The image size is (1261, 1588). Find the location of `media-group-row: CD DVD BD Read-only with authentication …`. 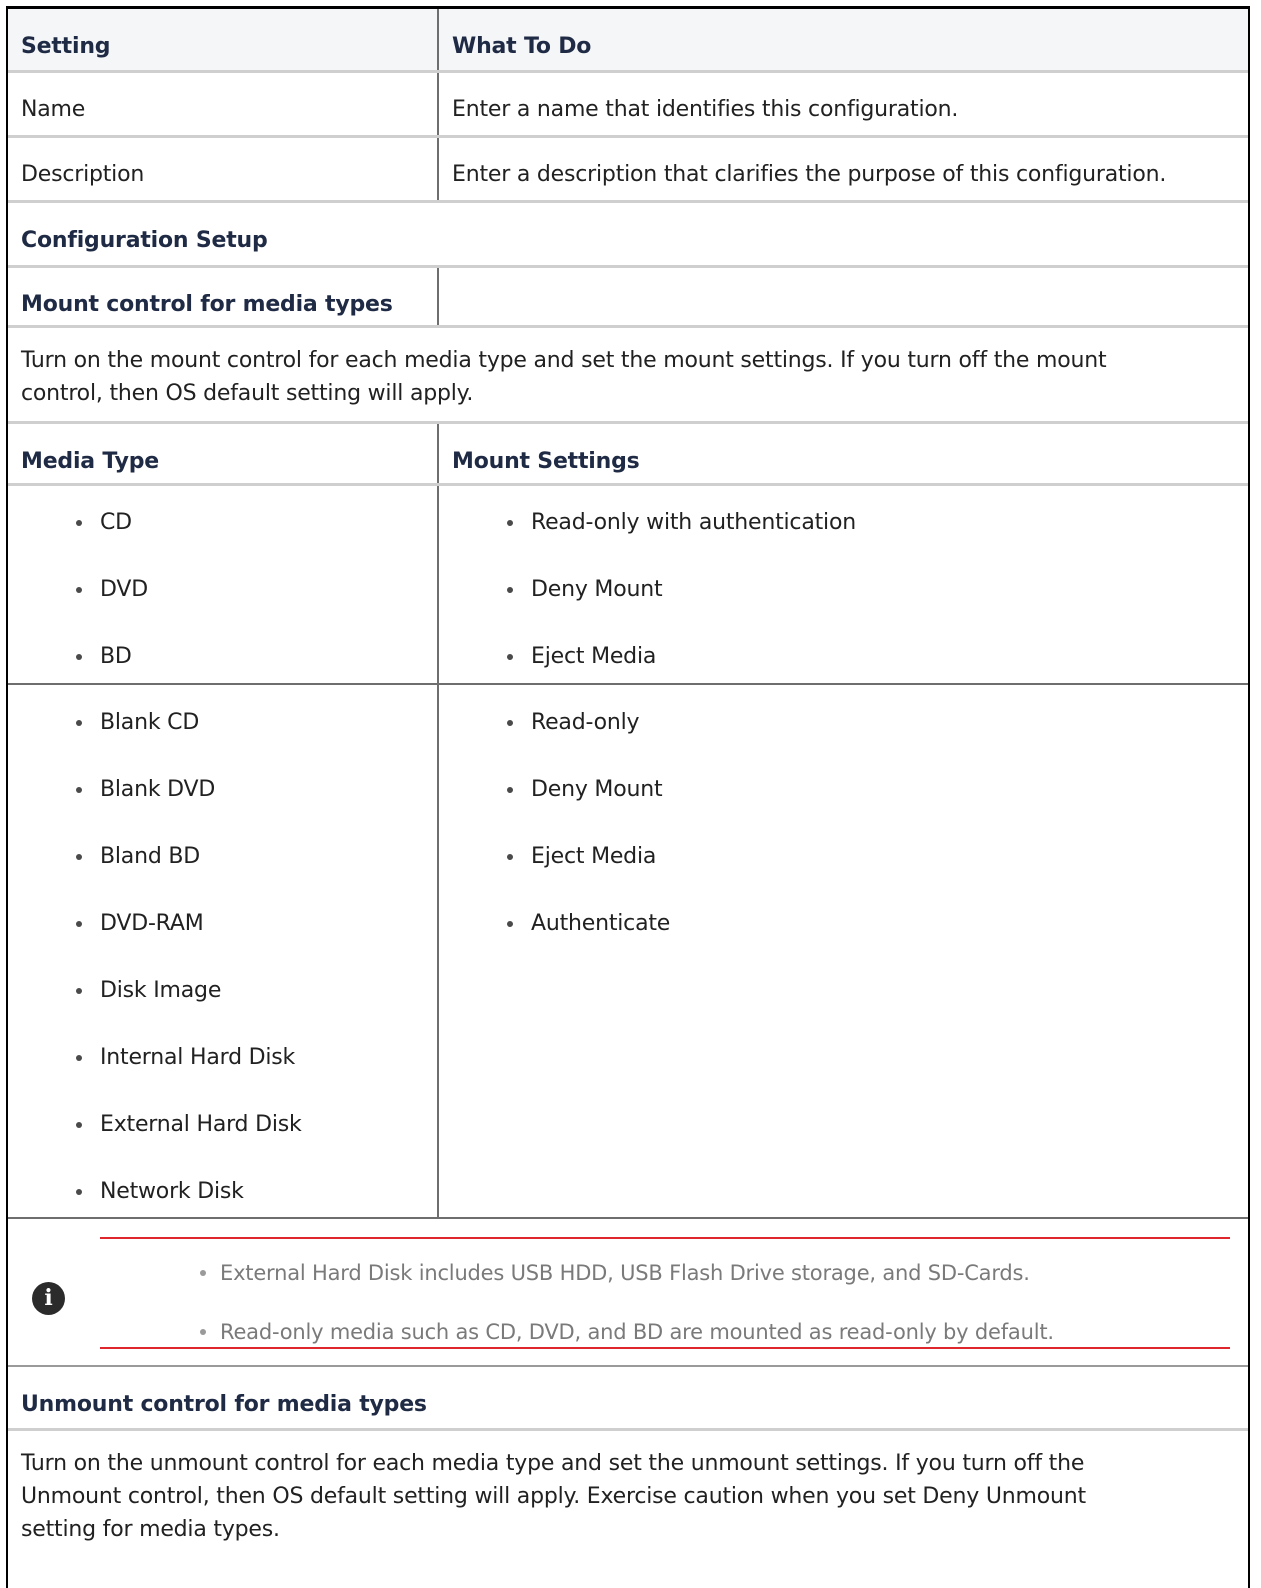

media-group-row: CD DVD BD Read-only with authentication … is located at coordinates (628, 585).